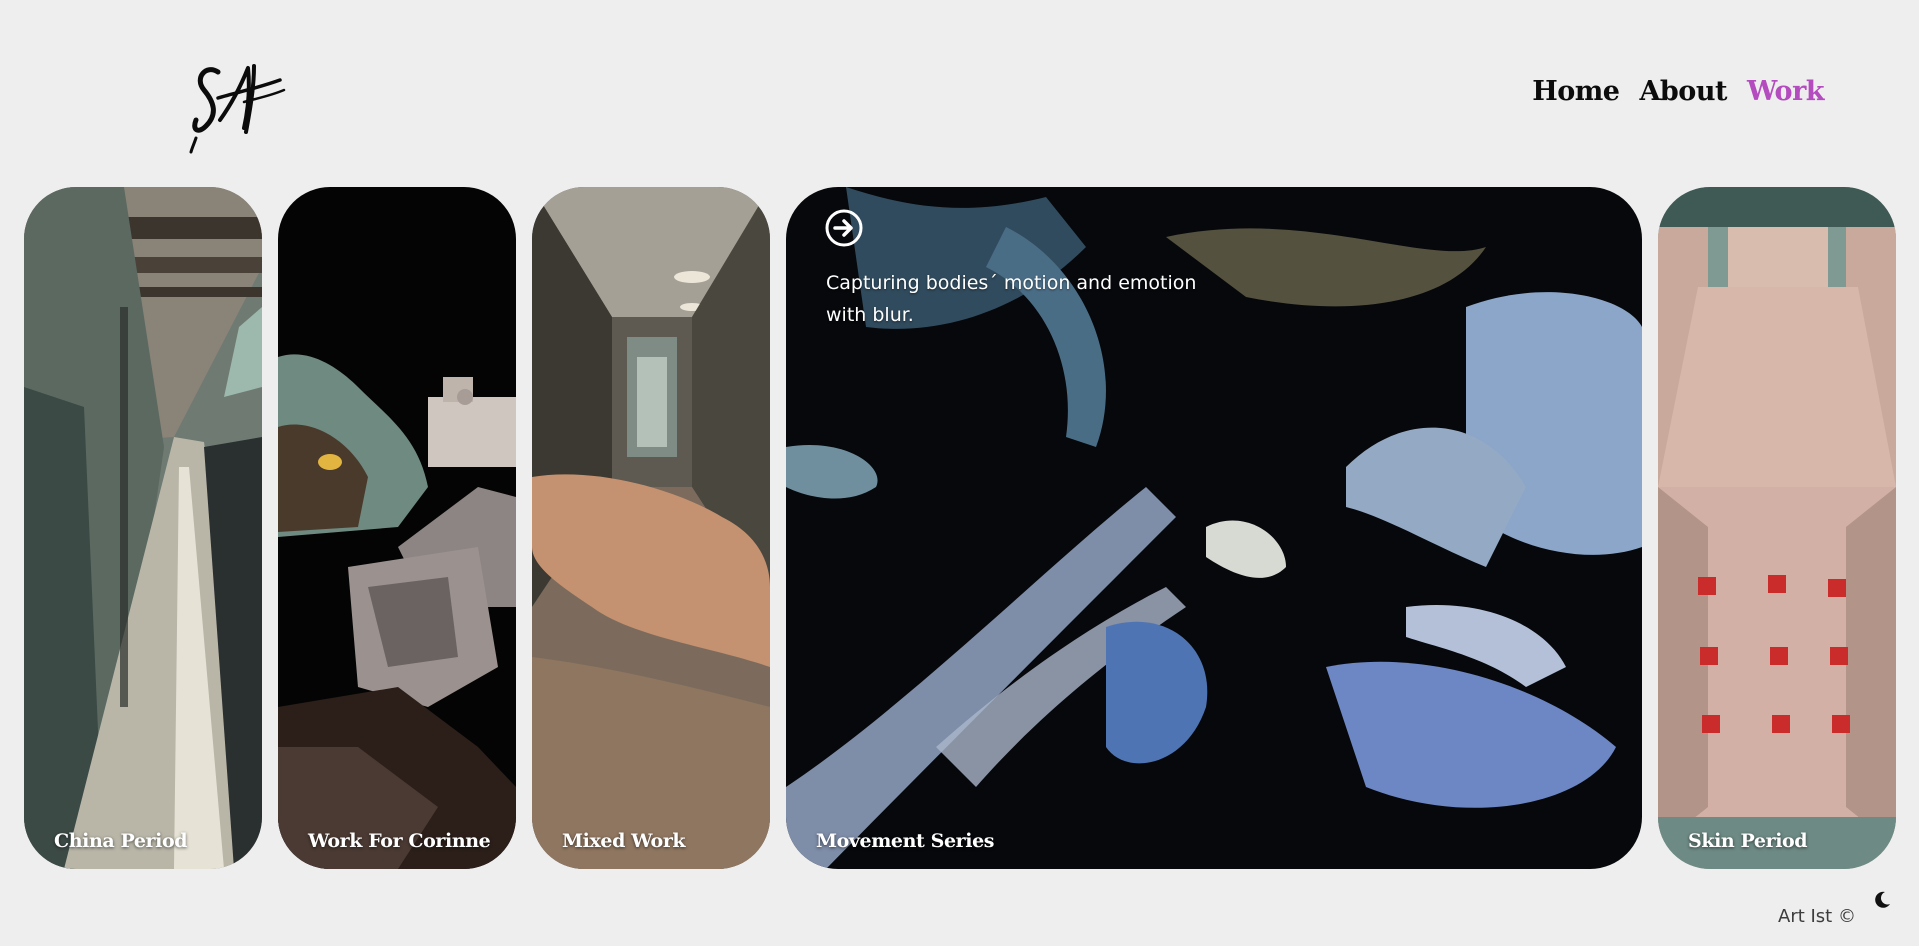  Describe the element at coordinates (1683, 92) in the screenshot. I see `nav-about: About` at that location.